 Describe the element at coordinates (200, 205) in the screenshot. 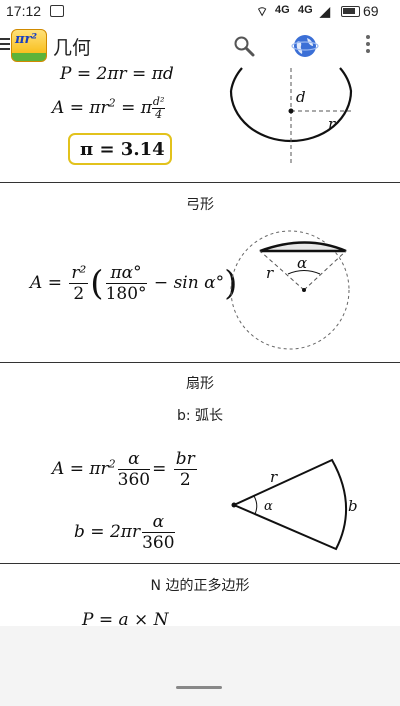

I see `segment-heading: 弓形` at that location.